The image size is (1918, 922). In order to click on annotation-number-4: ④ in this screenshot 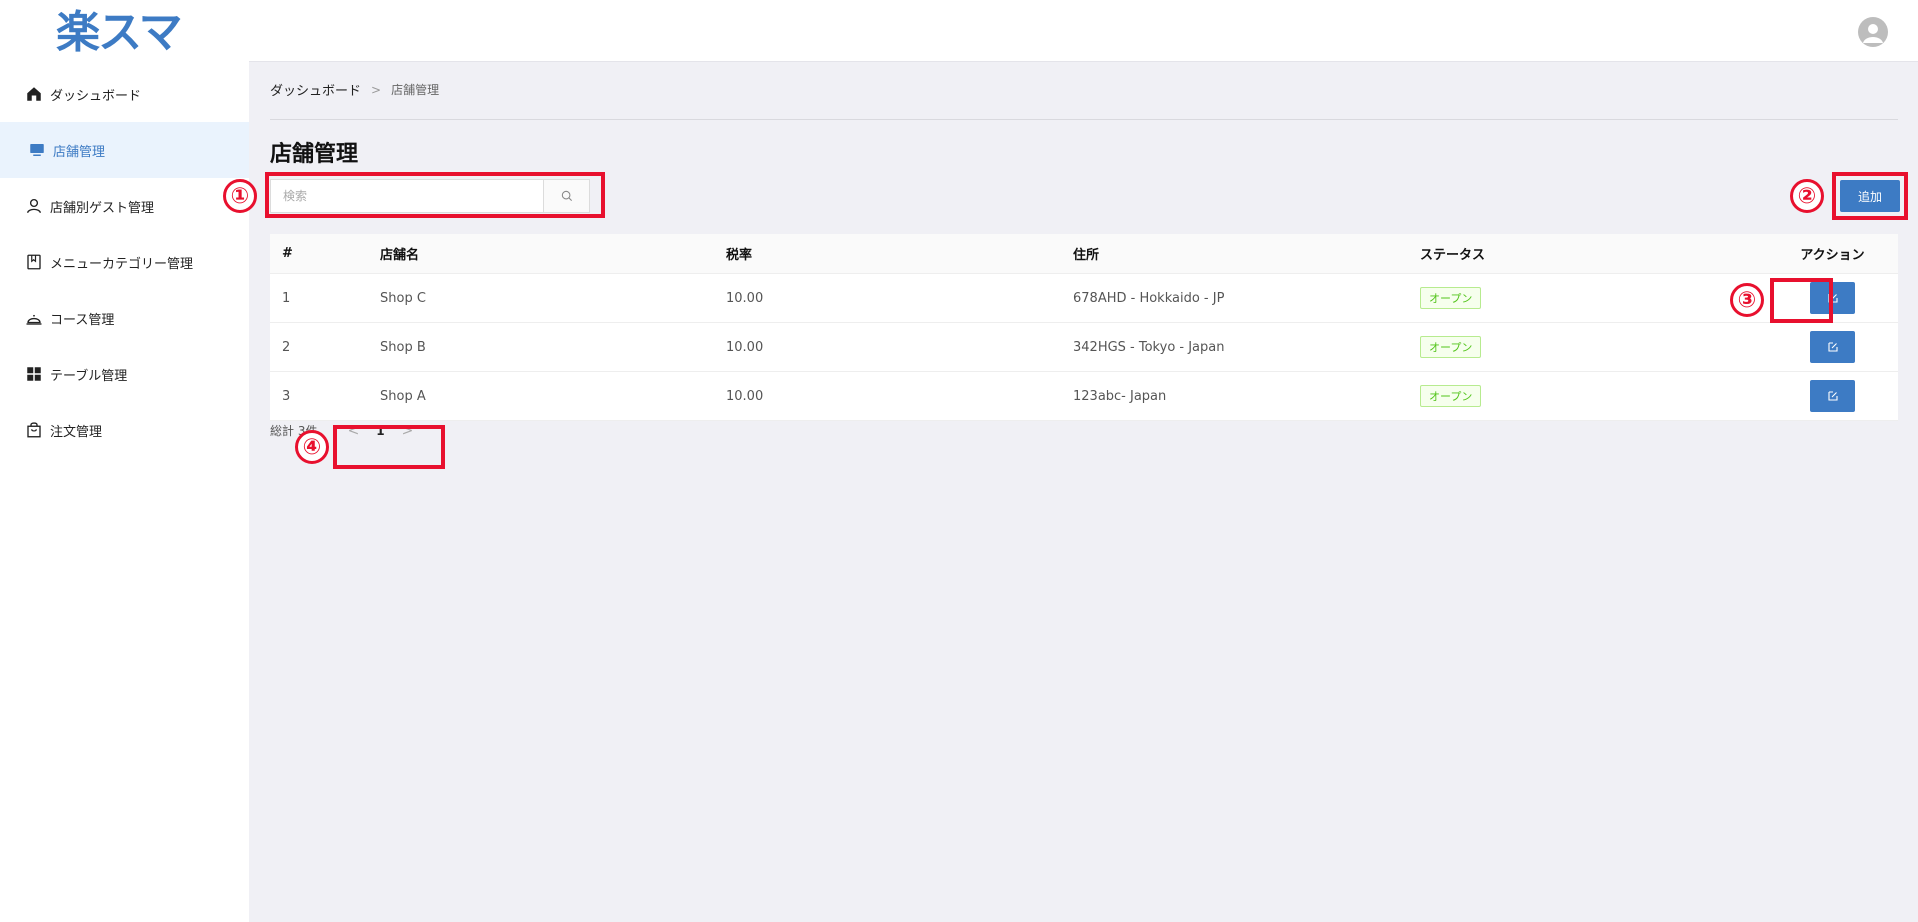, I will do `click(312, 447)`.